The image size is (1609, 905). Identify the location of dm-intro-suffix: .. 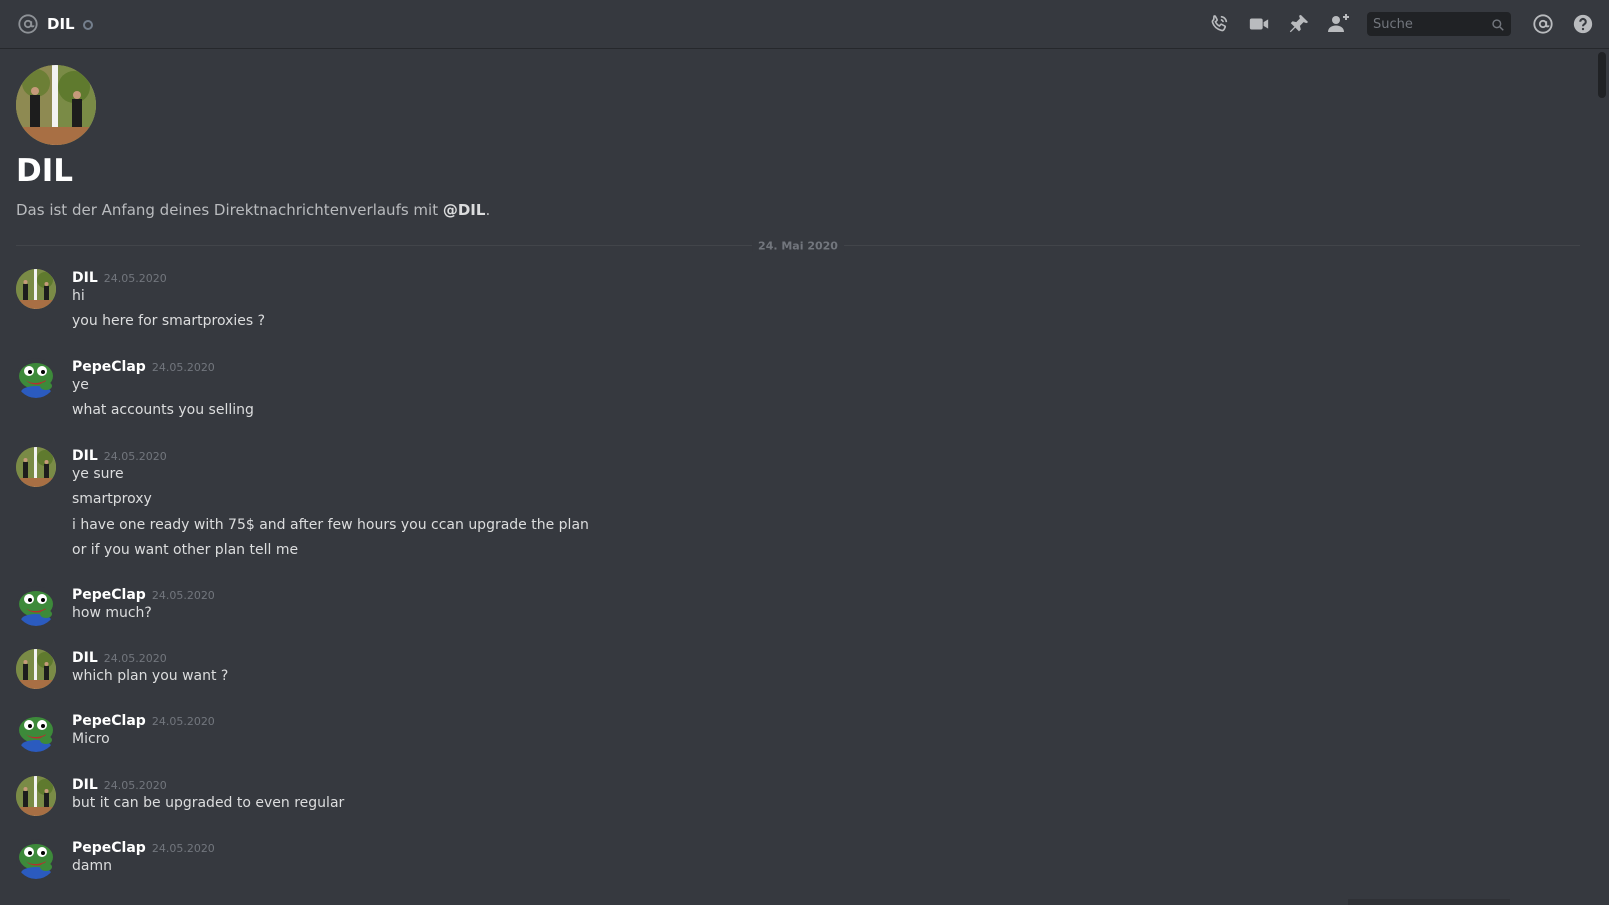
(488, 210).